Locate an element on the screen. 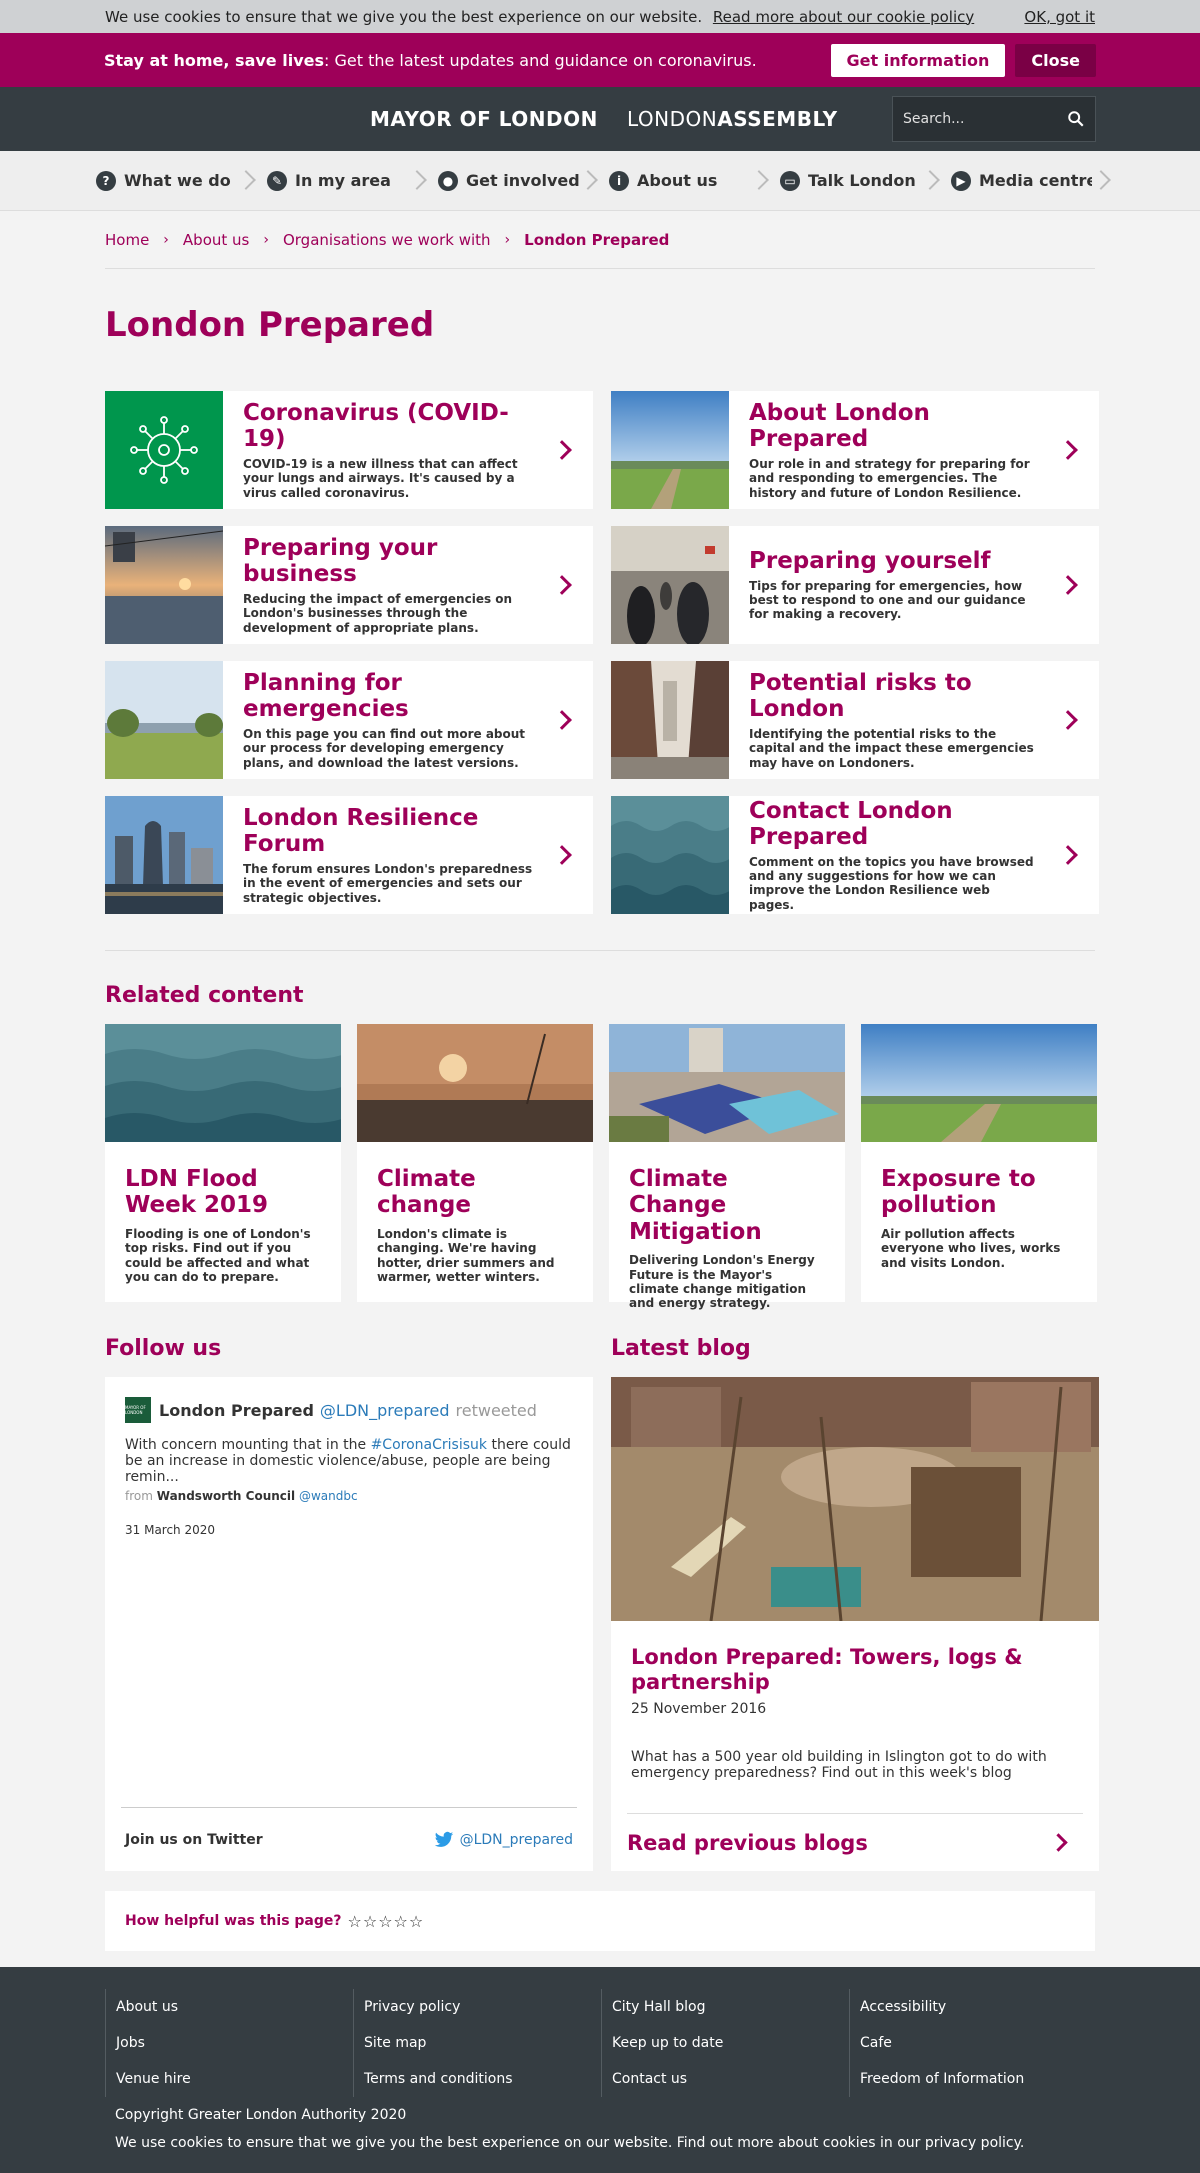  star-rating-icons: ☆☆☆☆☆ is located at coordinates (386, 1921).